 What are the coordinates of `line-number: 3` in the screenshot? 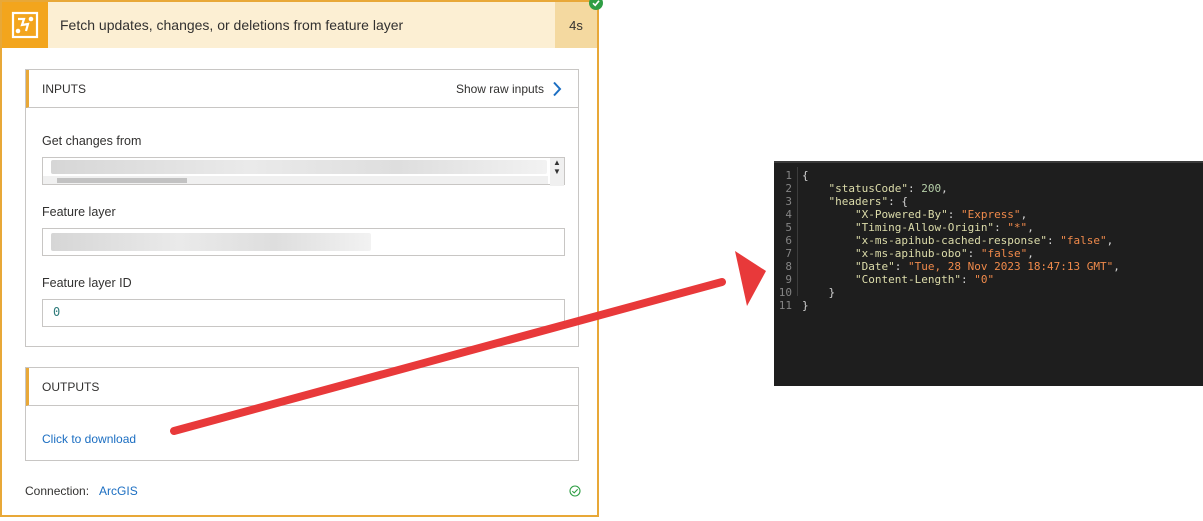 It's located at (788, 201).